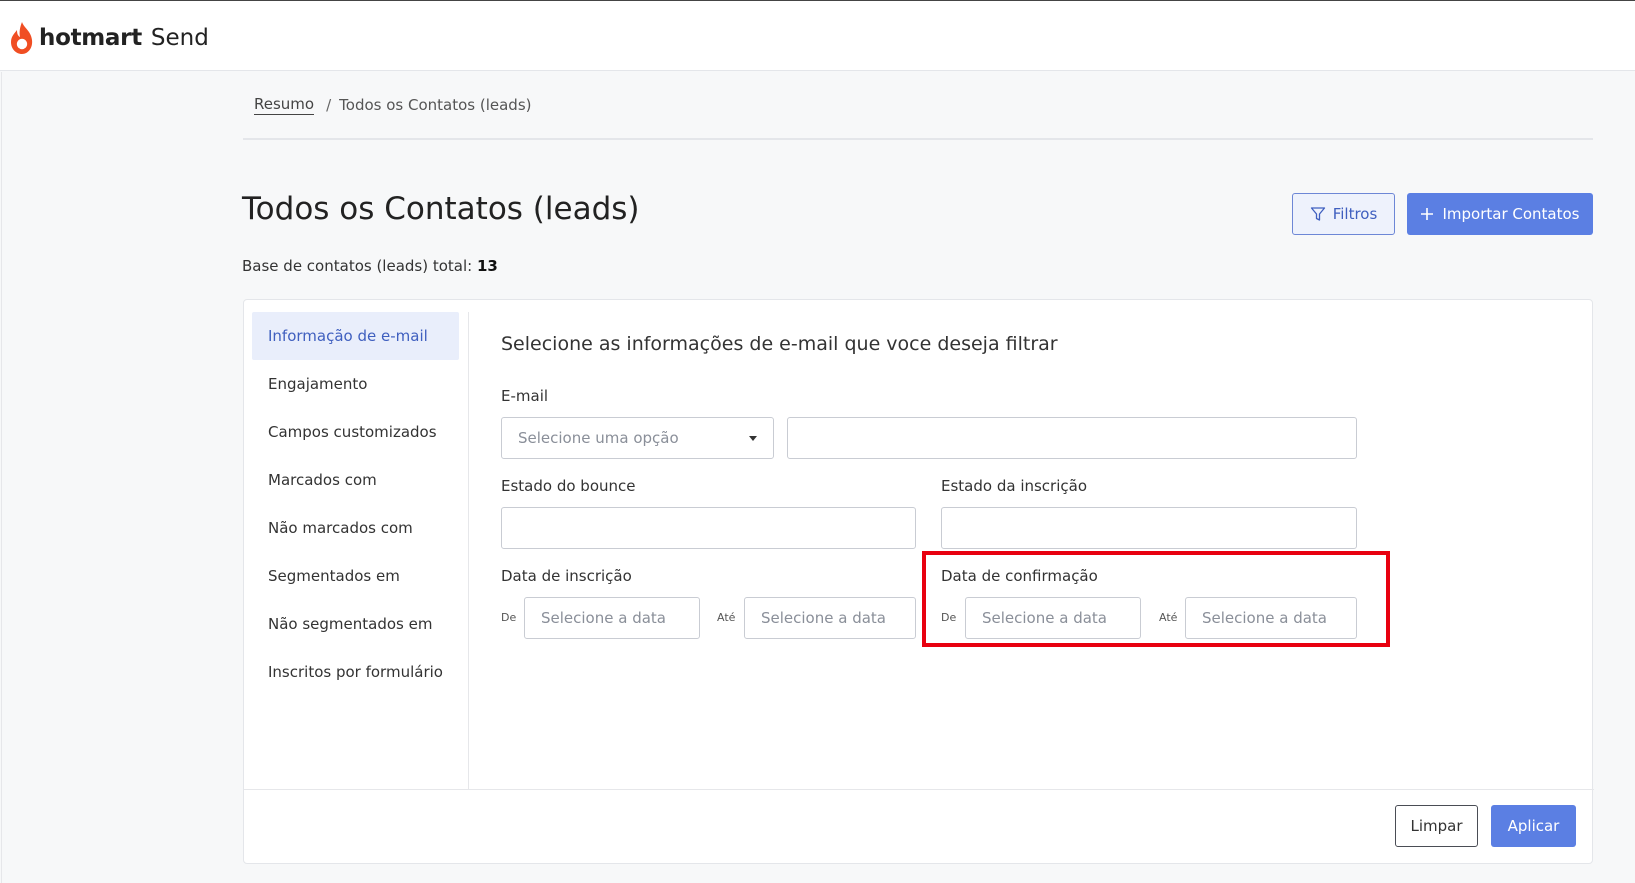  Describe the element at coordinates (830, 618) in the screenshot. I see `subscription-date-to-input` at that location.